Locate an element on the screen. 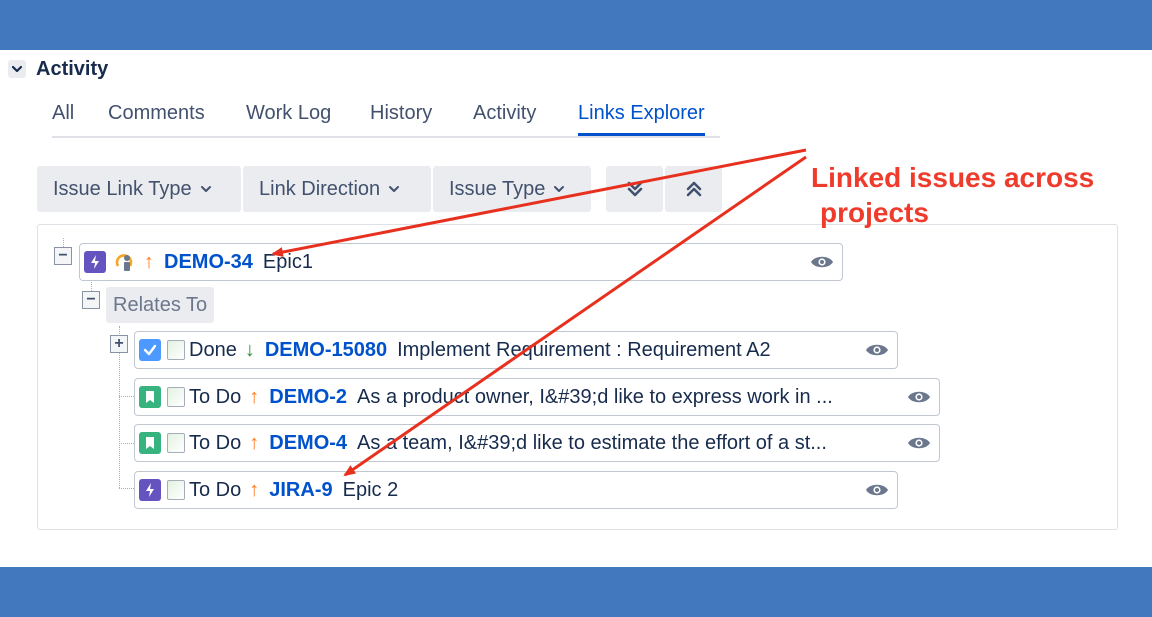 This screenshot has width=1152, height=617. status-alt-text: Done is located at coordinates (213, 349).